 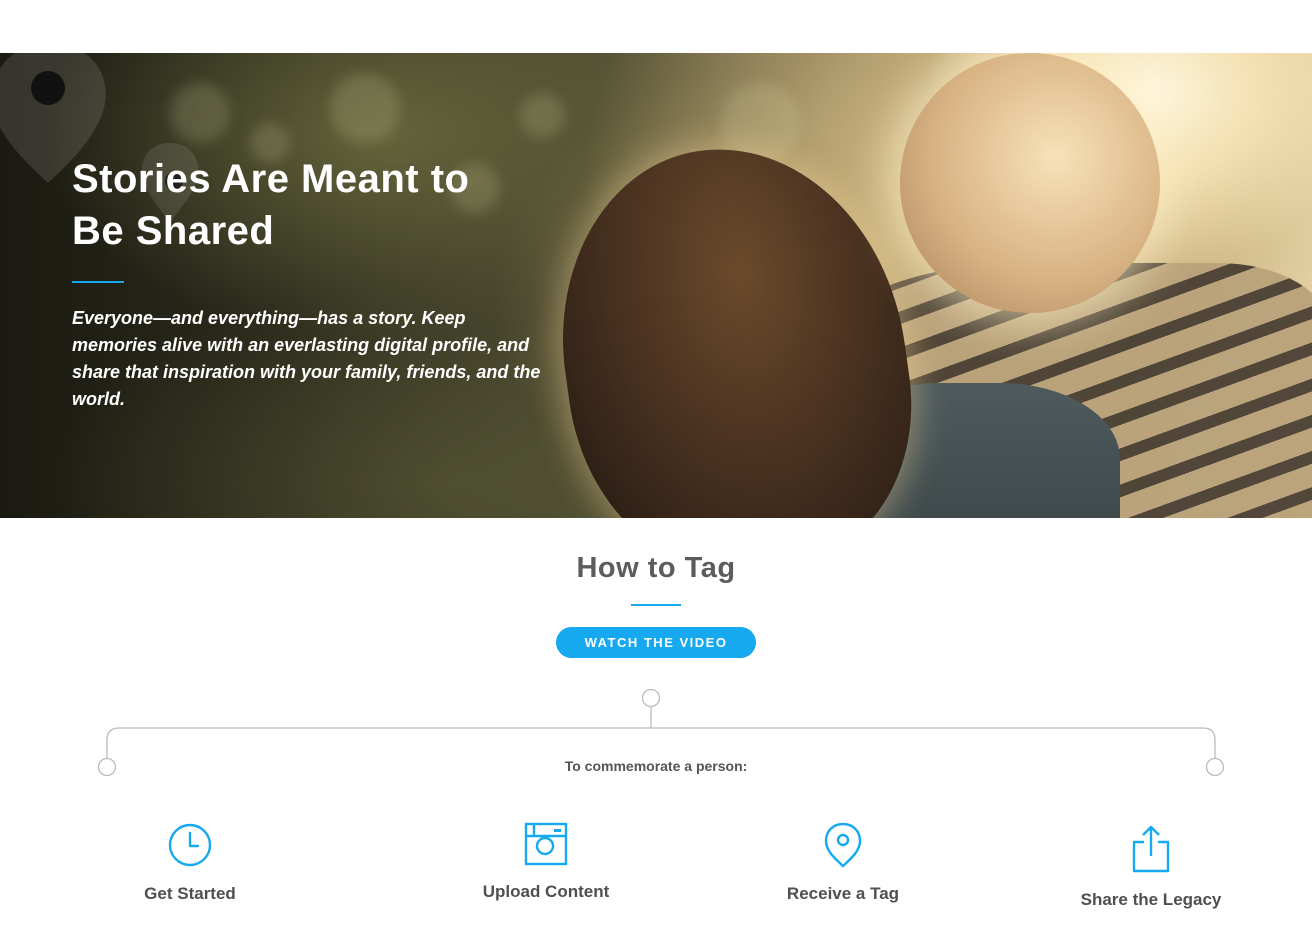 I want to click on step-label: Upload Content, so click(x=546, y=891).